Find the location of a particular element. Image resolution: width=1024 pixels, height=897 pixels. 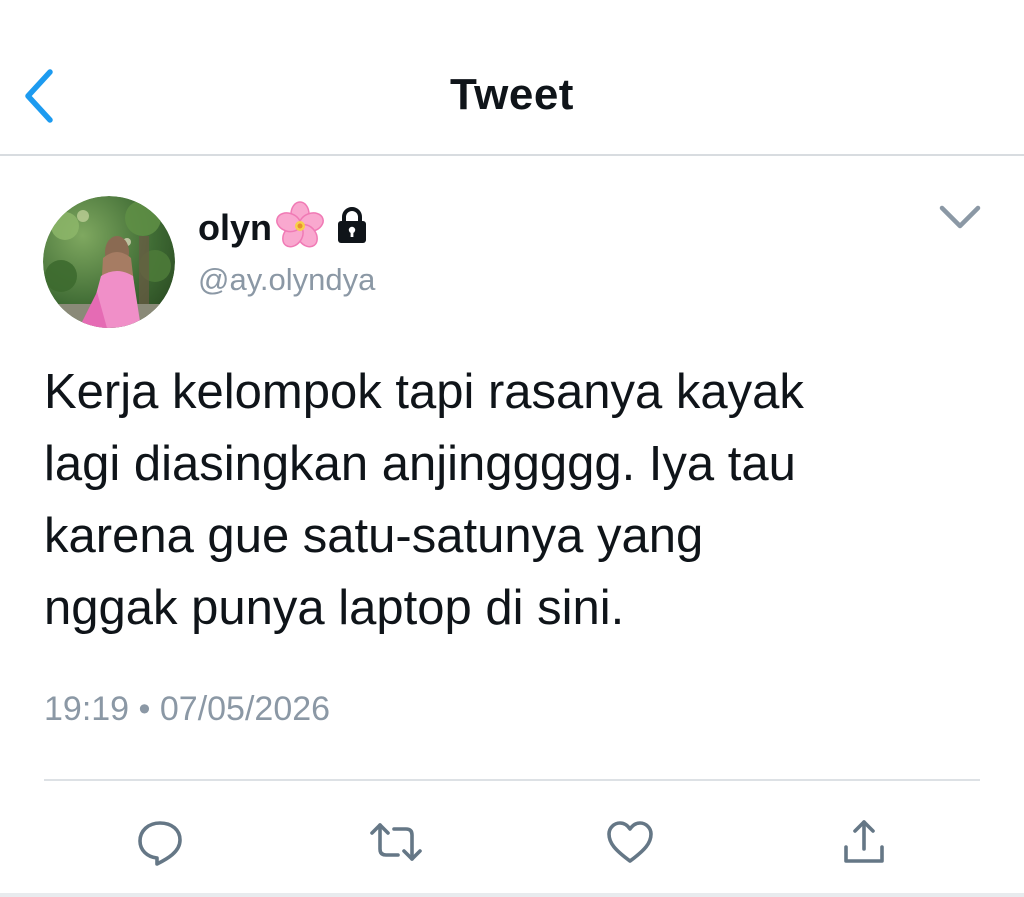

user-handle: @ay.olyndya is located at coordinates (286, 280).